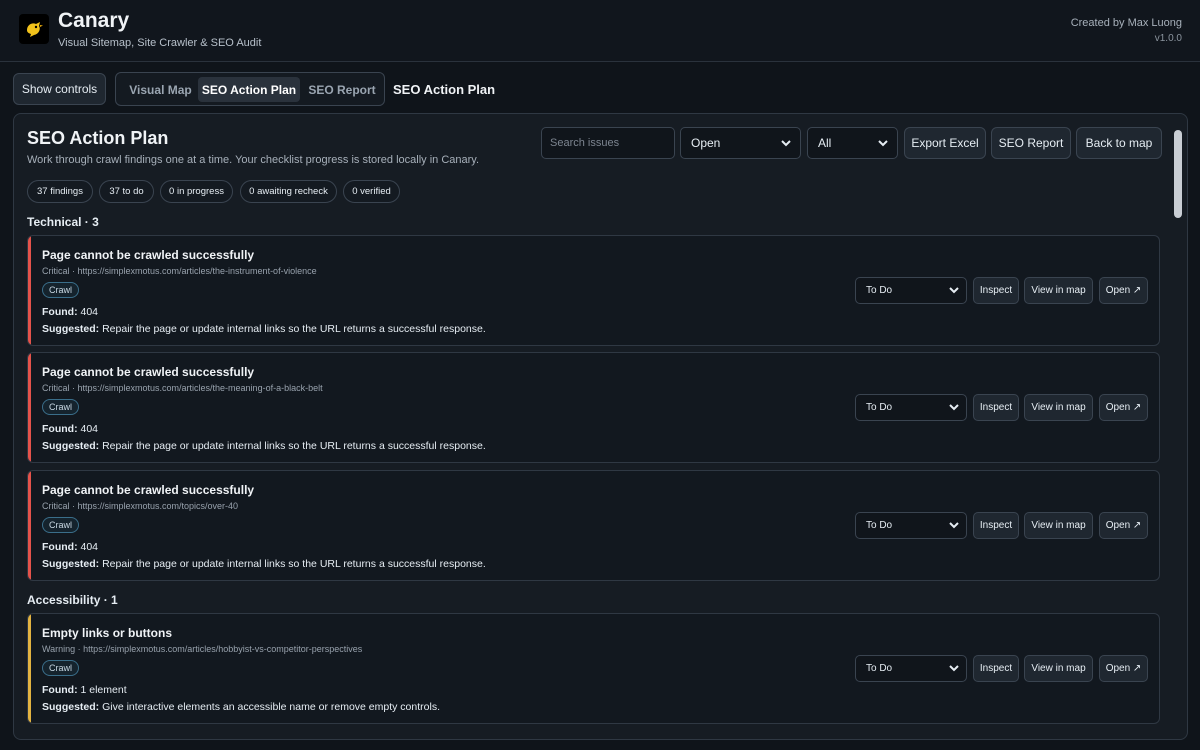 The image size is (1200, 750). Describe the element at coordinates (444, 89) in the screenshot. I see `current-view-label: SEO Action Plan` at that location.